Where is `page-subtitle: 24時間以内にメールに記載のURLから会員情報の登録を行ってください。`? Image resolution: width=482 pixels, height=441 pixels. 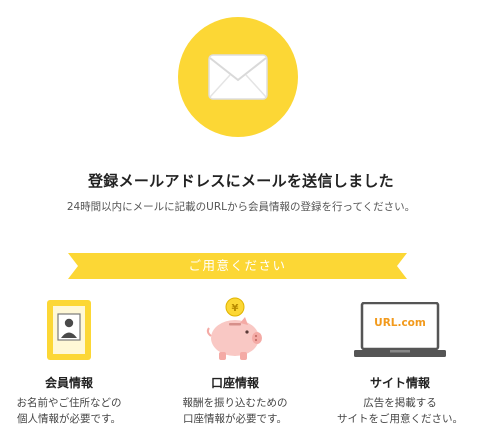
page-subtitle: 24時間以内にメールに記載のURLから会員情報の登録を行ってください。 is located at coordinates (241, 207).